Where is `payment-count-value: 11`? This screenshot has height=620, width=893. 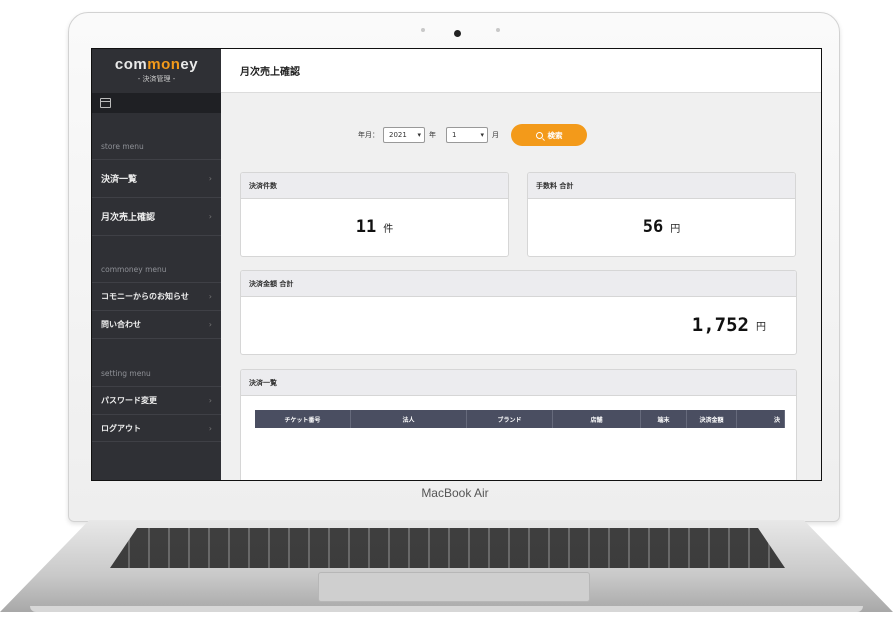
payment-count-value: 11 is located at coordinates (366, 227).